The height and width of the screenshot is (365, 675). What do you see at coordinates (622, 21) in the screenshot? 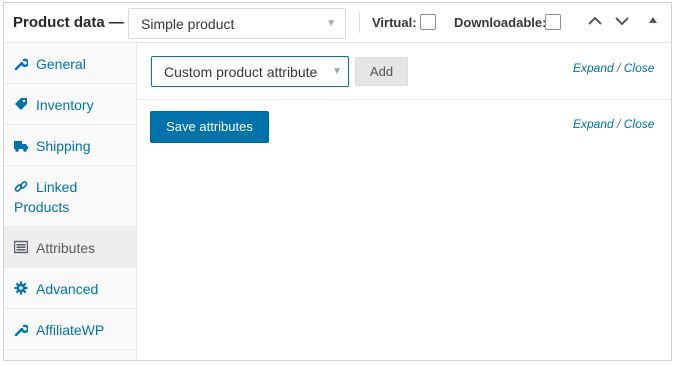
I see `move-down-icon` at bounding box center [622, 21].